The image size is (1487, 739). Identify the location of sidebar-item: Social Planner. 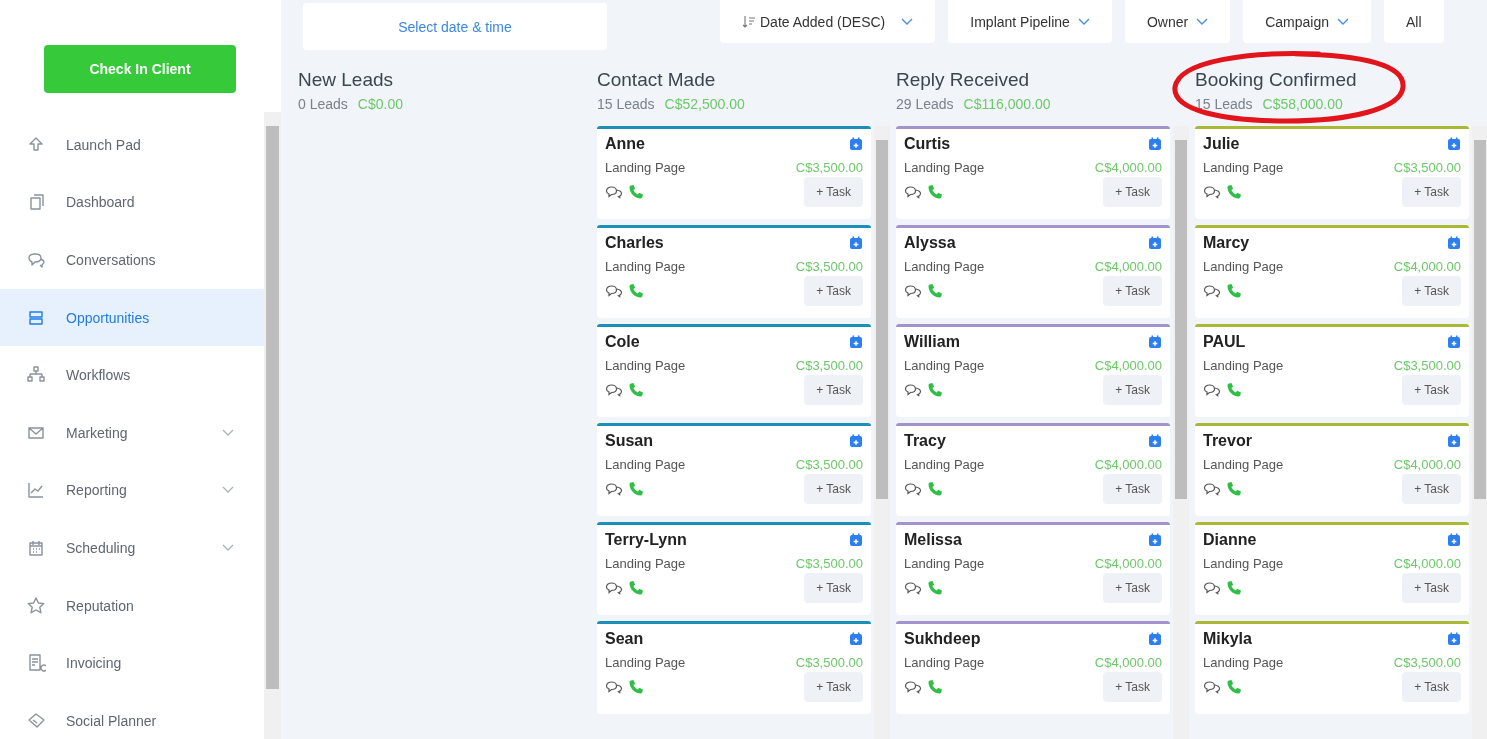
(132, 715).